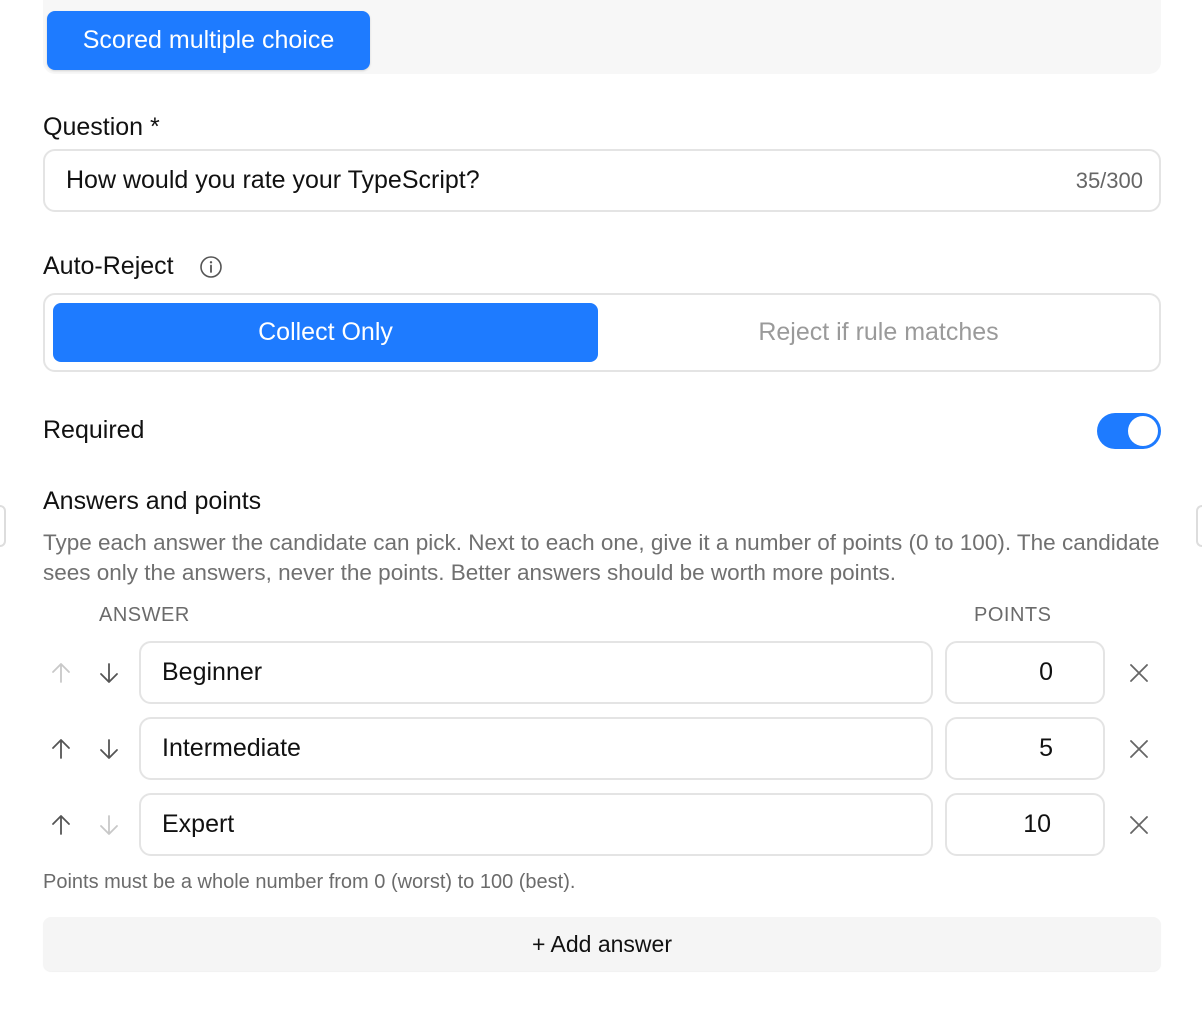  Describe the element at coordinates (1025, 824) in the screenshot. I see `points-input: 10` at that location.